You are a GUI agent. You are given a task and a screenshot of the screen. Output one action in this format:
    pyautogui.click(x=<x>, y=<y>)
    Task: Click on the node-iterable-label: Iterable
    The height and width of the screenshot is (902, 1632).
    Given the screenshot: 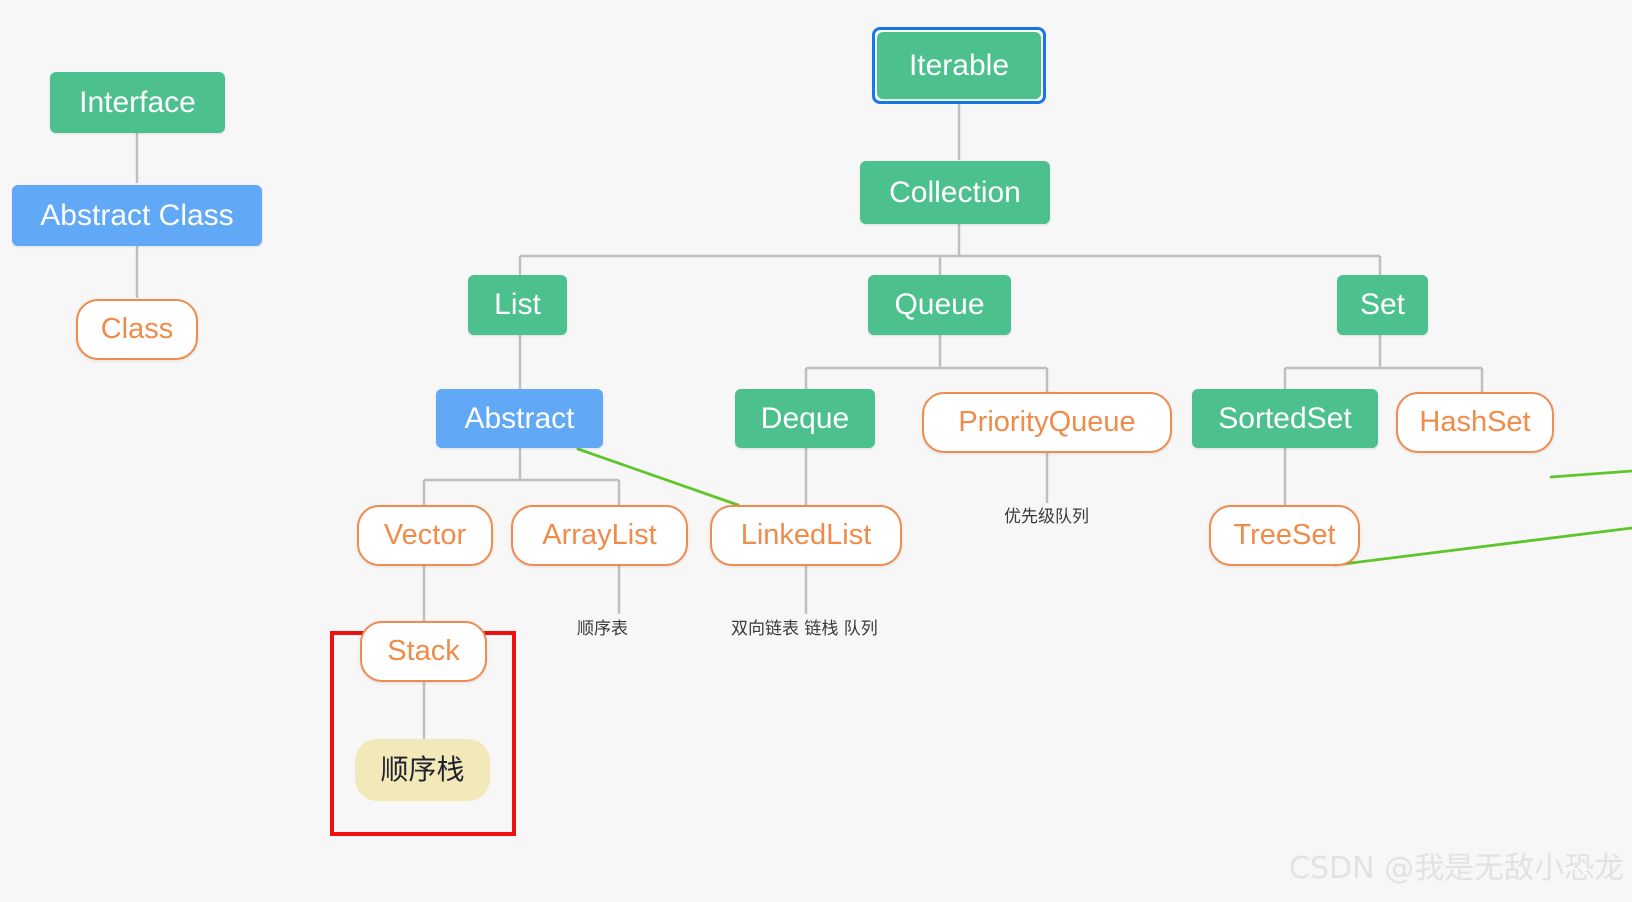 What is the action you would take?
    pyautogui.click(x=959, y=65)
    